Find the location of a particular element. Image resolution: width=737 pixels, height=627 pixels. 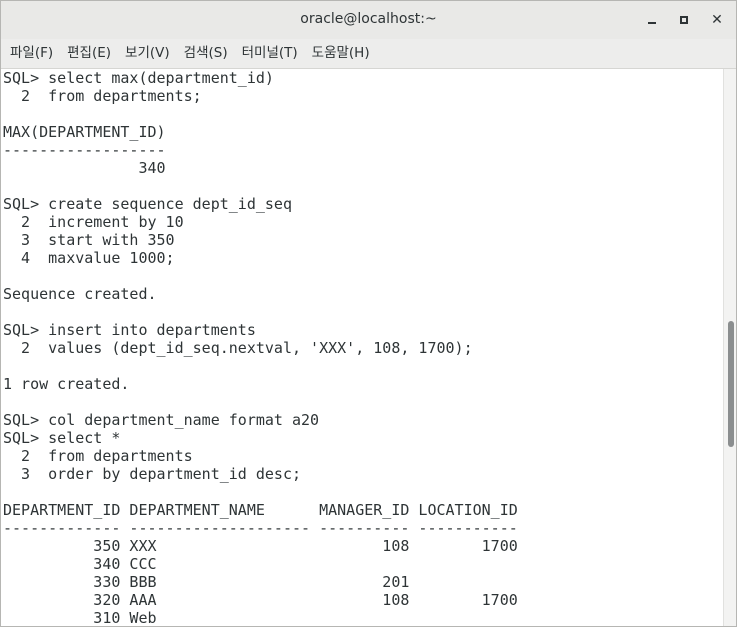

maximize-icon is located at coordinates (684, 20).